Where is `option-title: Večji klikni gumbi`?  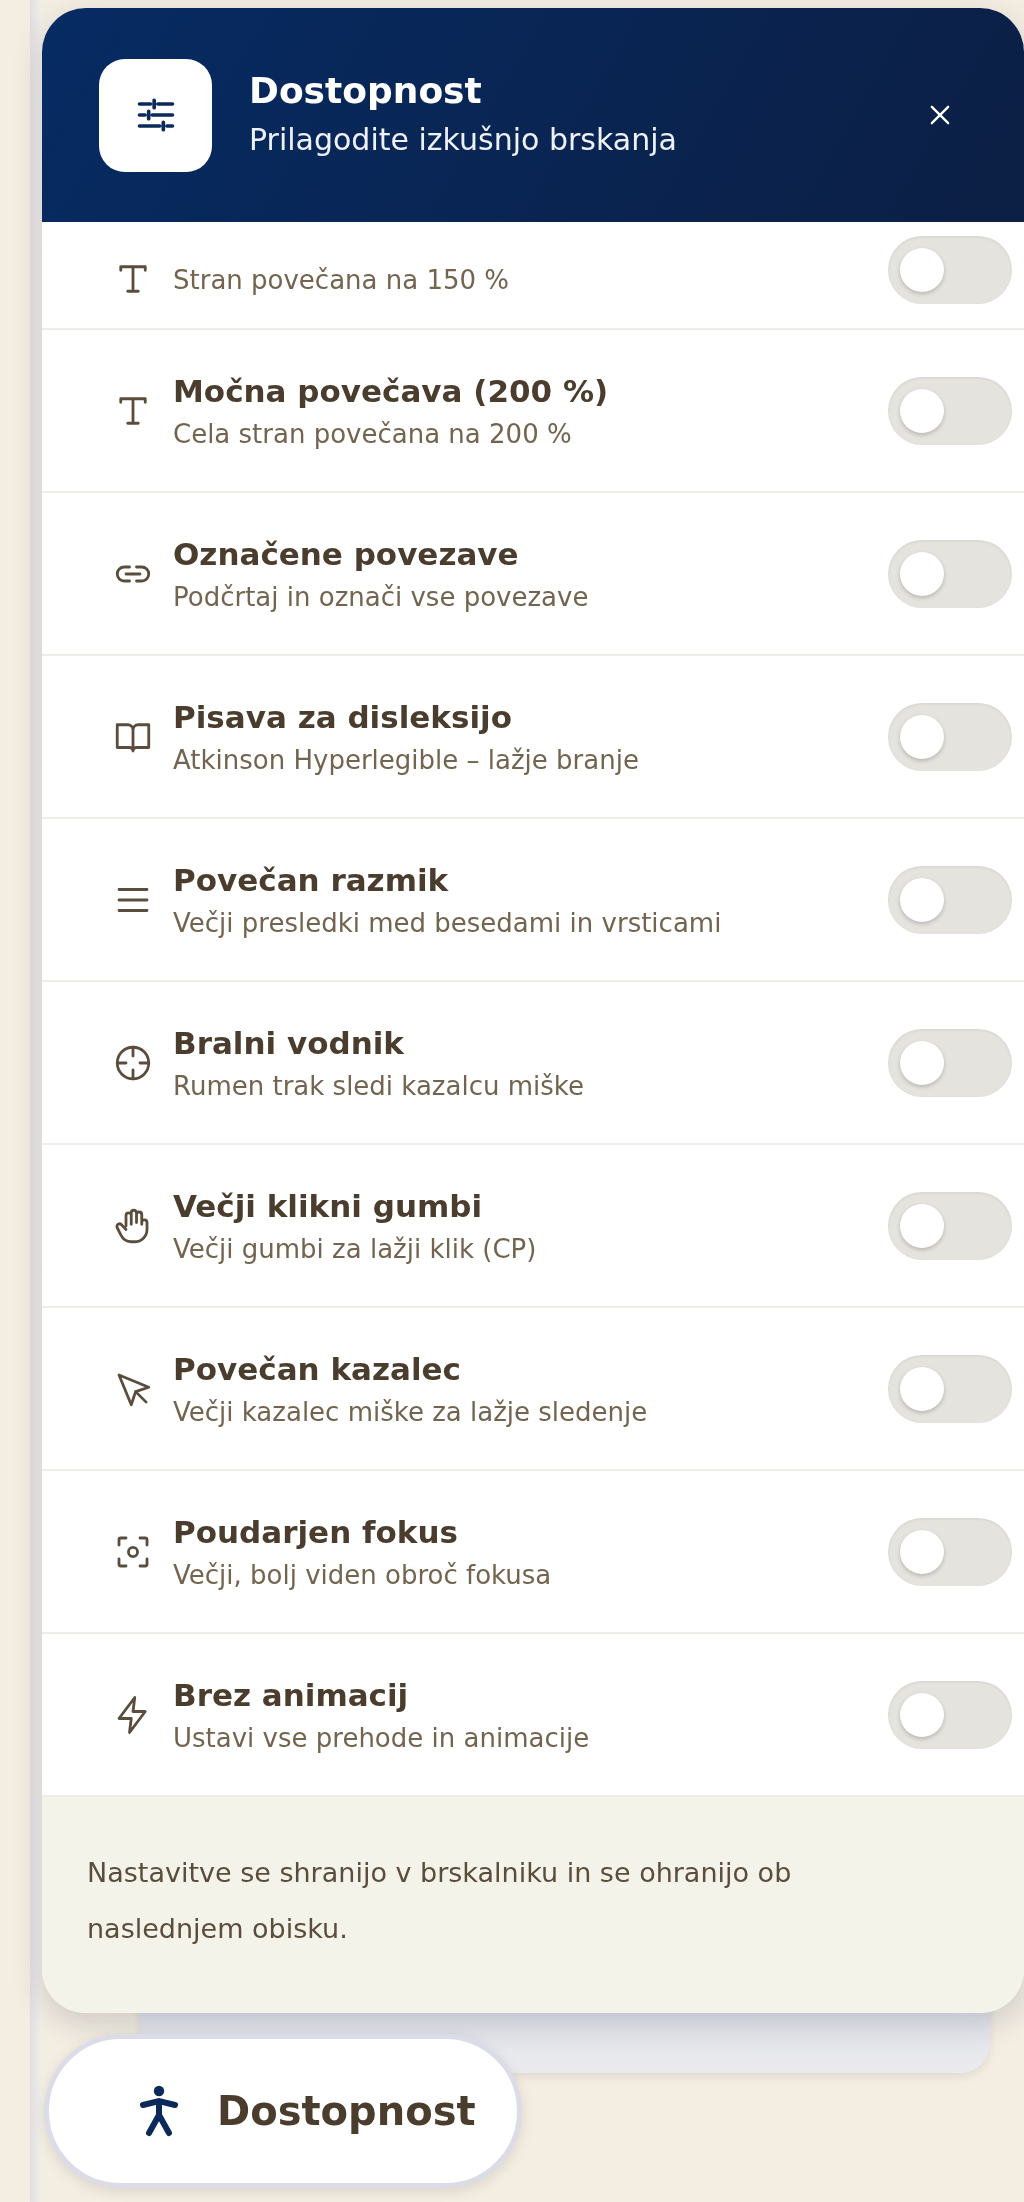 option-title: Večji klikni gumbi is located at coordinates (328, 1206).